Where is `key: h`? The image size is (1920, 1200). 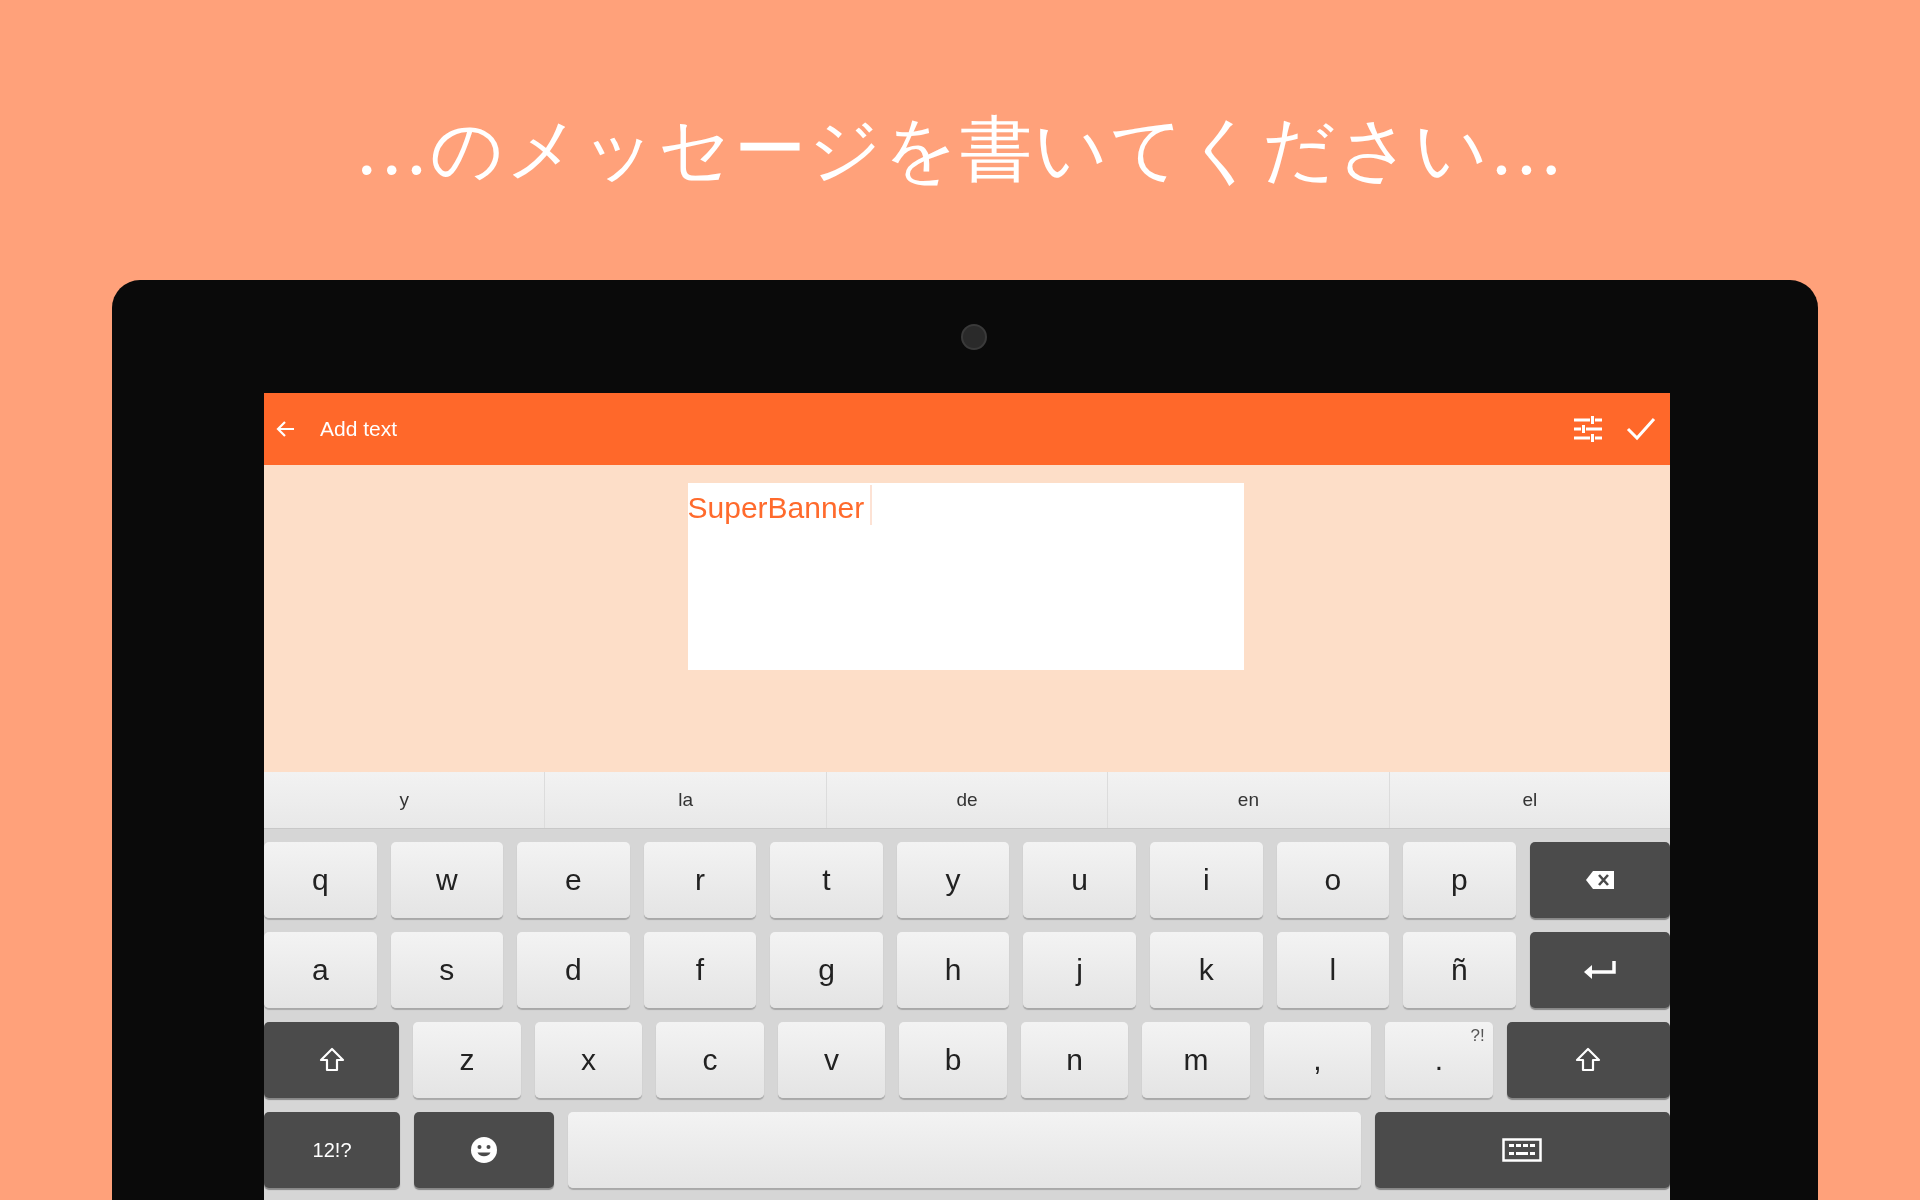
key: h is located at coordinates (953, 970).